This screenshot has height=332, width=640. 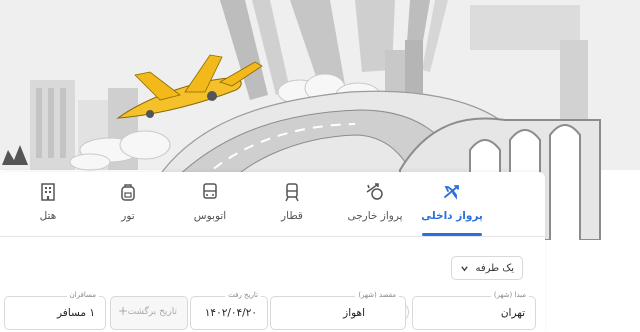 I want to click on tab-tour: تور, so click(x=128, y=207).